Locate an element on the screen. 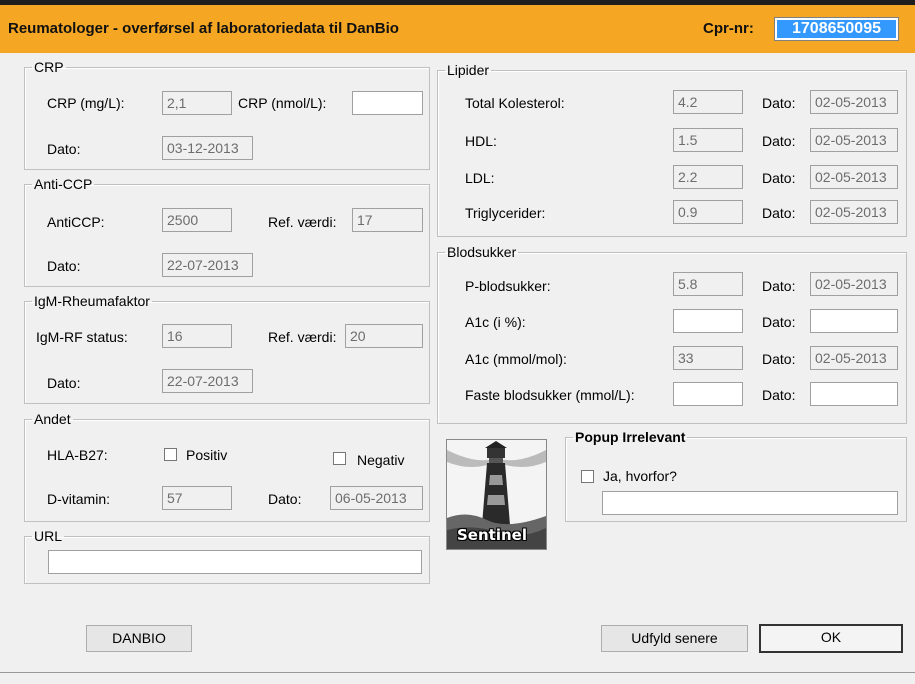 The height and width of the screenshot is (684, 915). crp-nmol-label: CRP (nmol/L): is located at coordinates (282, 103).